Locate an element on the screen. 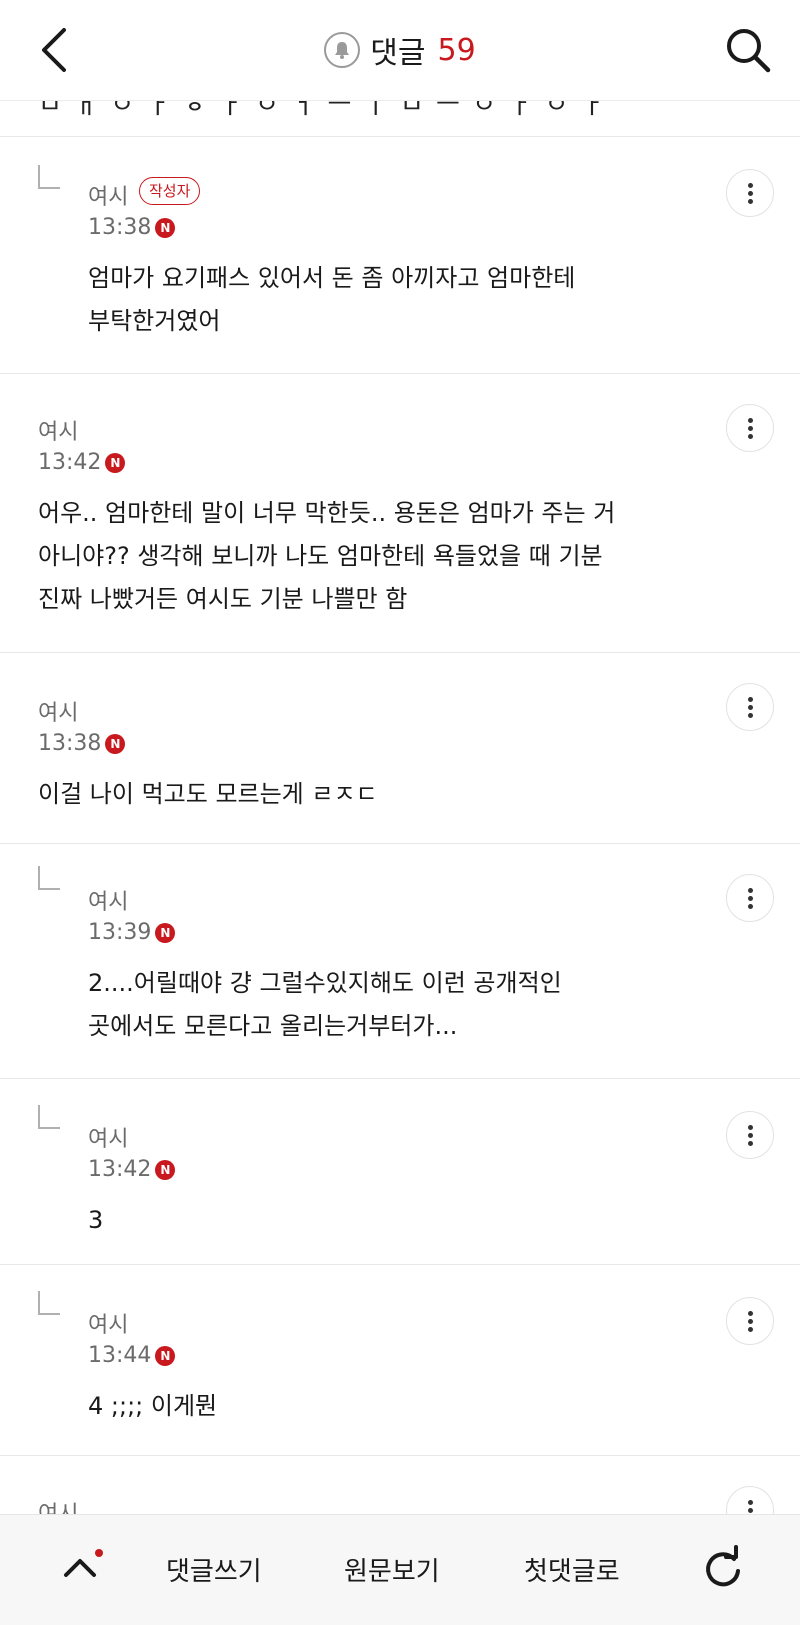 The image size is (800, 1625). comment-text: 3 is located at coordinates (96, 1220).